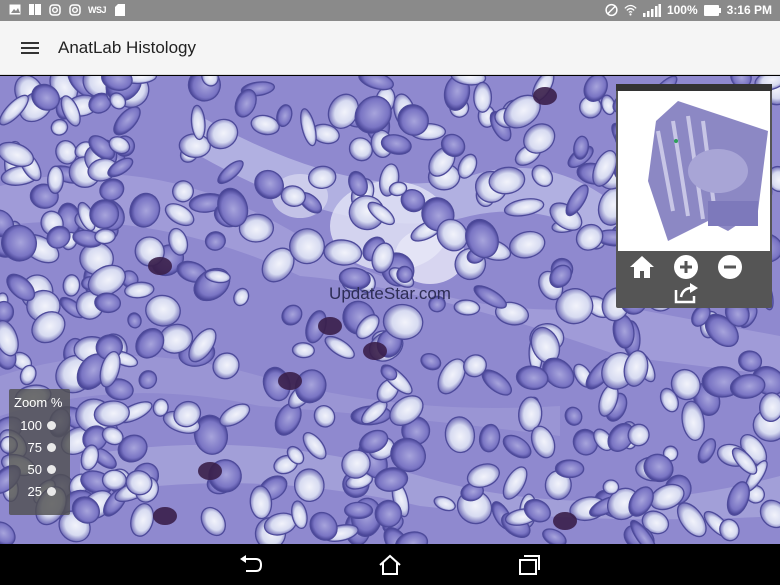  I want to click on battery-percent: 100%, so click(682, 10).